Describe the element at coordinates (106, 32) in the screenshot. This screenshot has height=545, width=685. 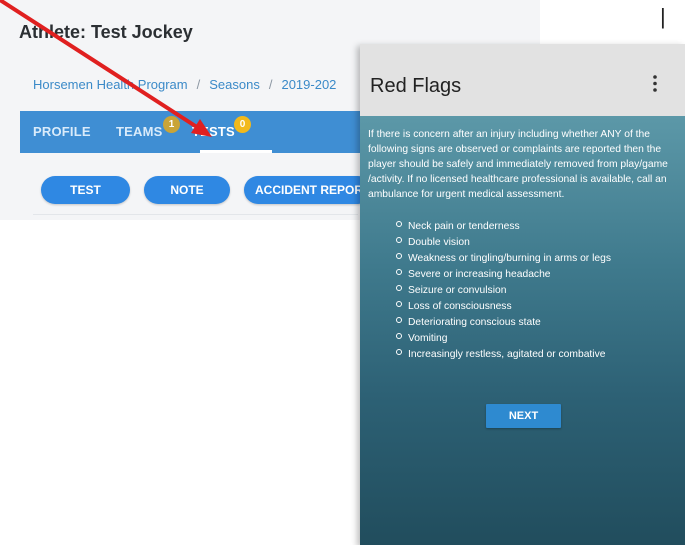
I see `page-title: Athlete: Test Jockey` at that location.